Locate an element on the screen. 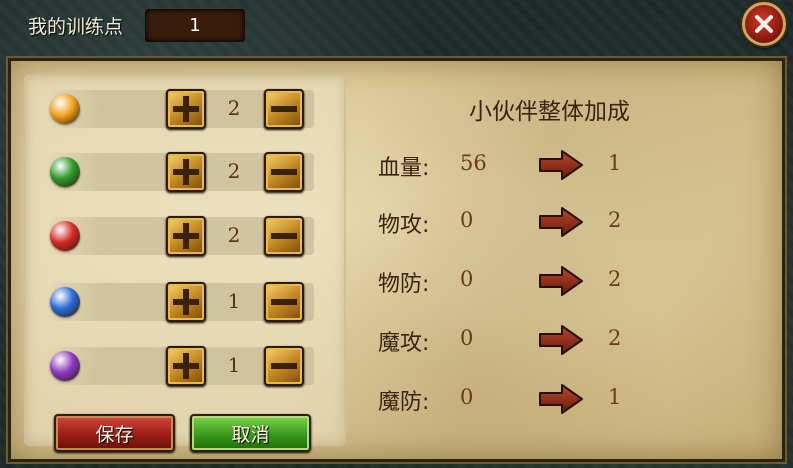  bonus-label: 血量: is located at coordinates (404, 168).